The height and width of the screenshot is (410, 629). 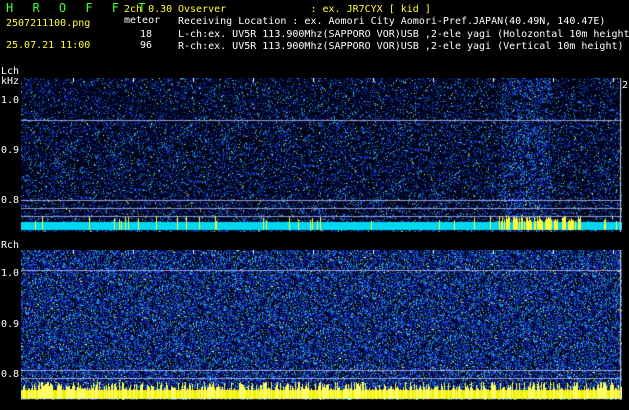 What do you see at coordinates (48, 23) in the screenshot?
I see `file-name: 2507211100.png` at bounding box center [48, 23].